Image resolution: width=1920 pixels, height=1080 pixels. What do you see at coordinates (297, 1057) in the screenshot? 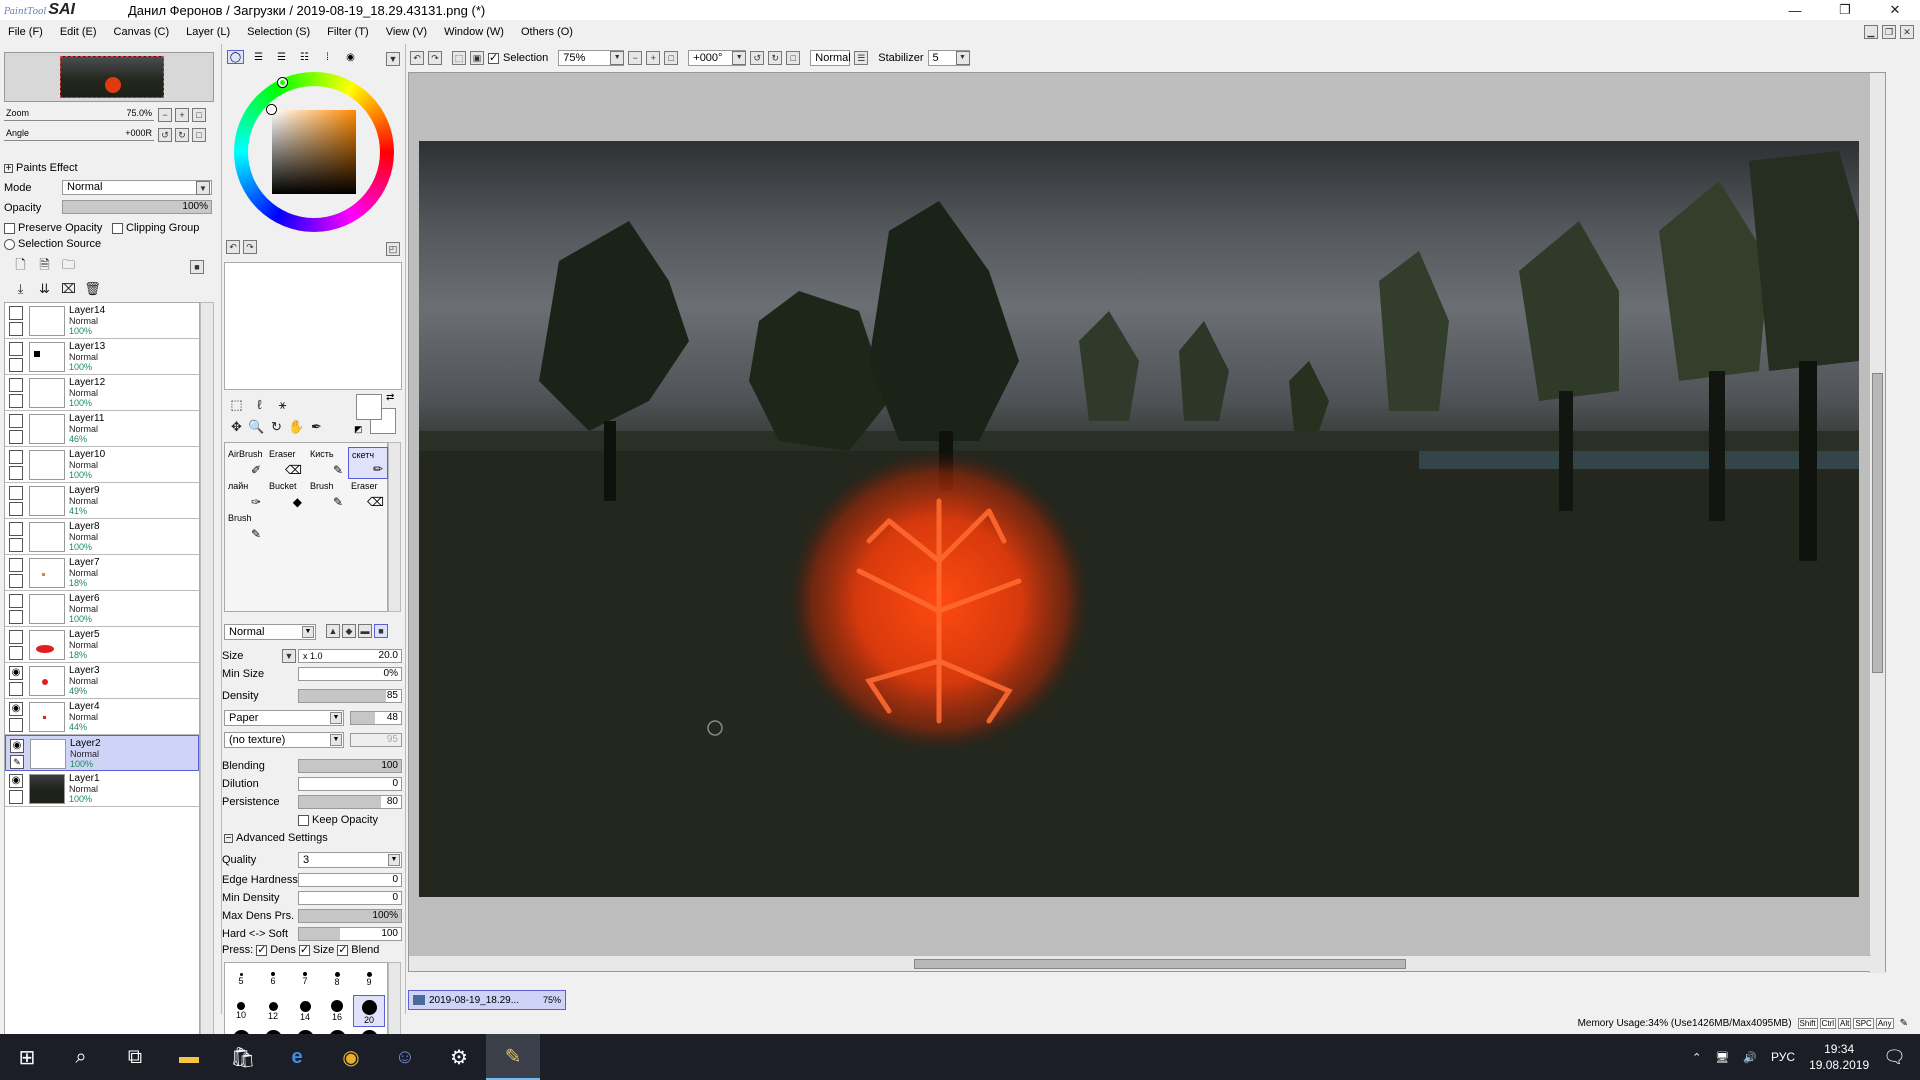
I see `edge-browser-icon: e` at bounding box center [297, 1057].